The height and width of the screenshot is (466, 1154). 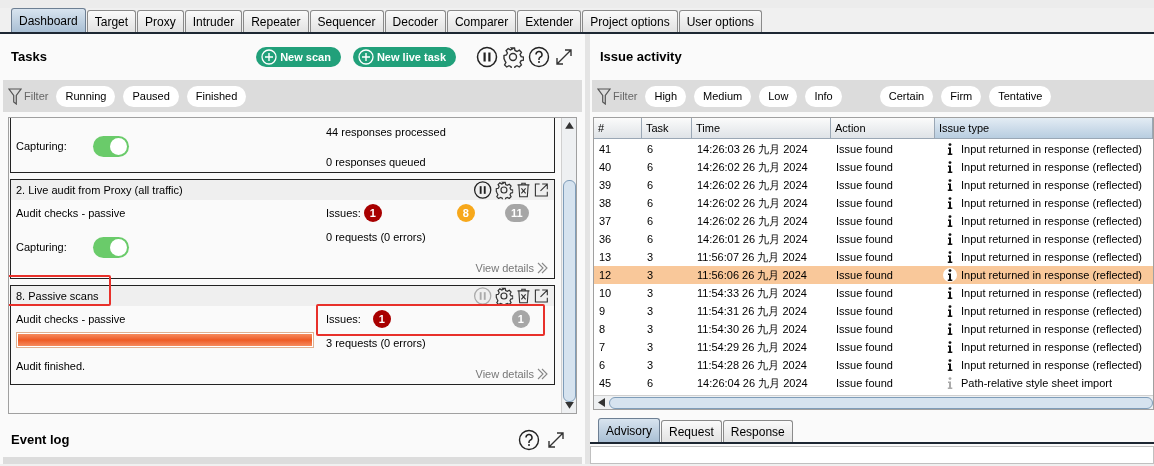 I want to click on tab: Request, so click(x=691, y=431).